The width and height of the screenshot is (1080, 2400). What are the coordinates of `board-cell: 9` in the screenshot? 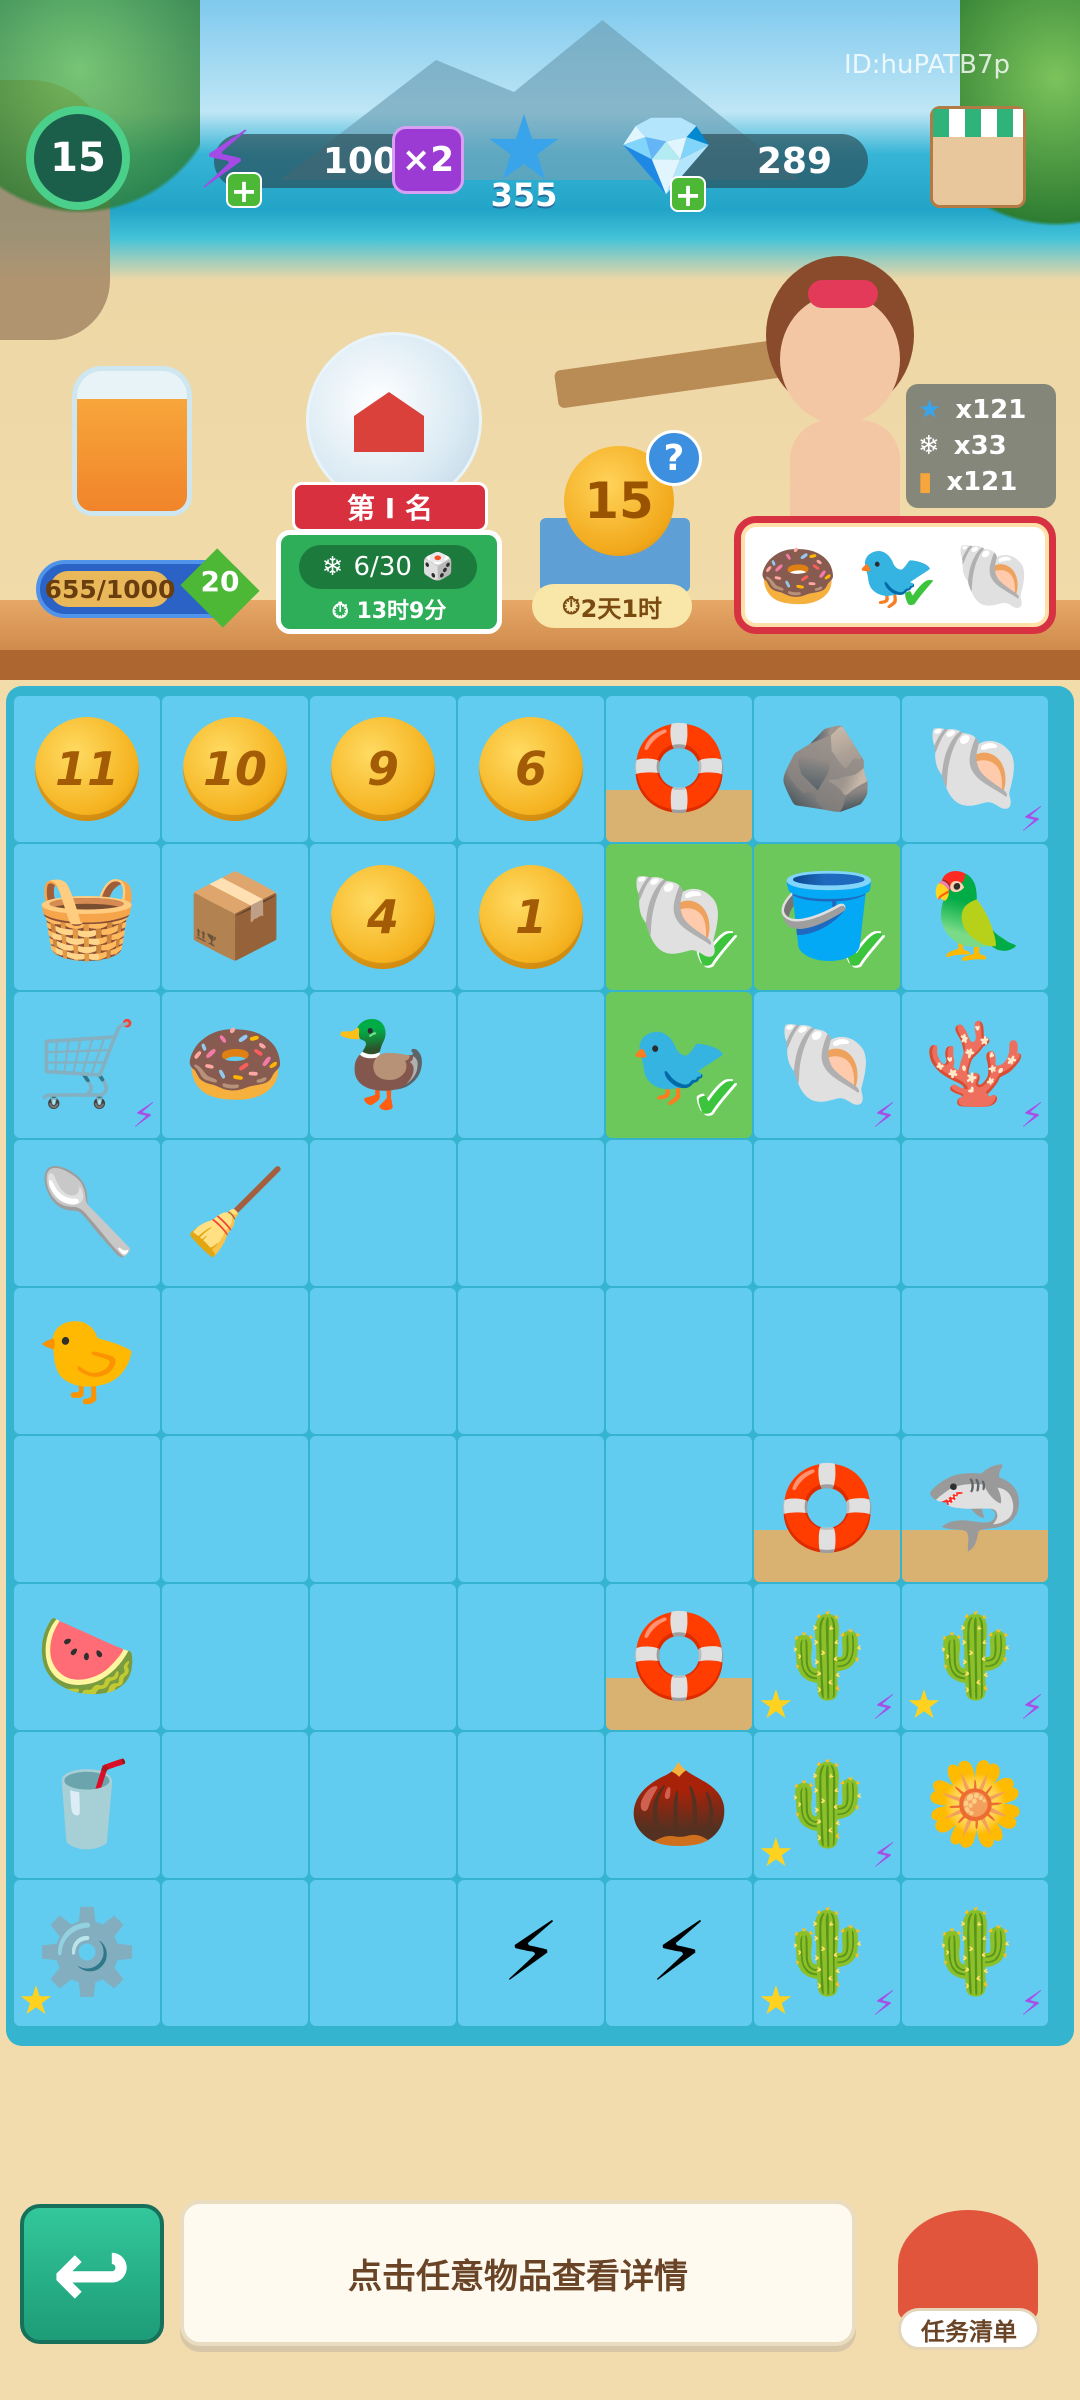 It's located at (383, 769).